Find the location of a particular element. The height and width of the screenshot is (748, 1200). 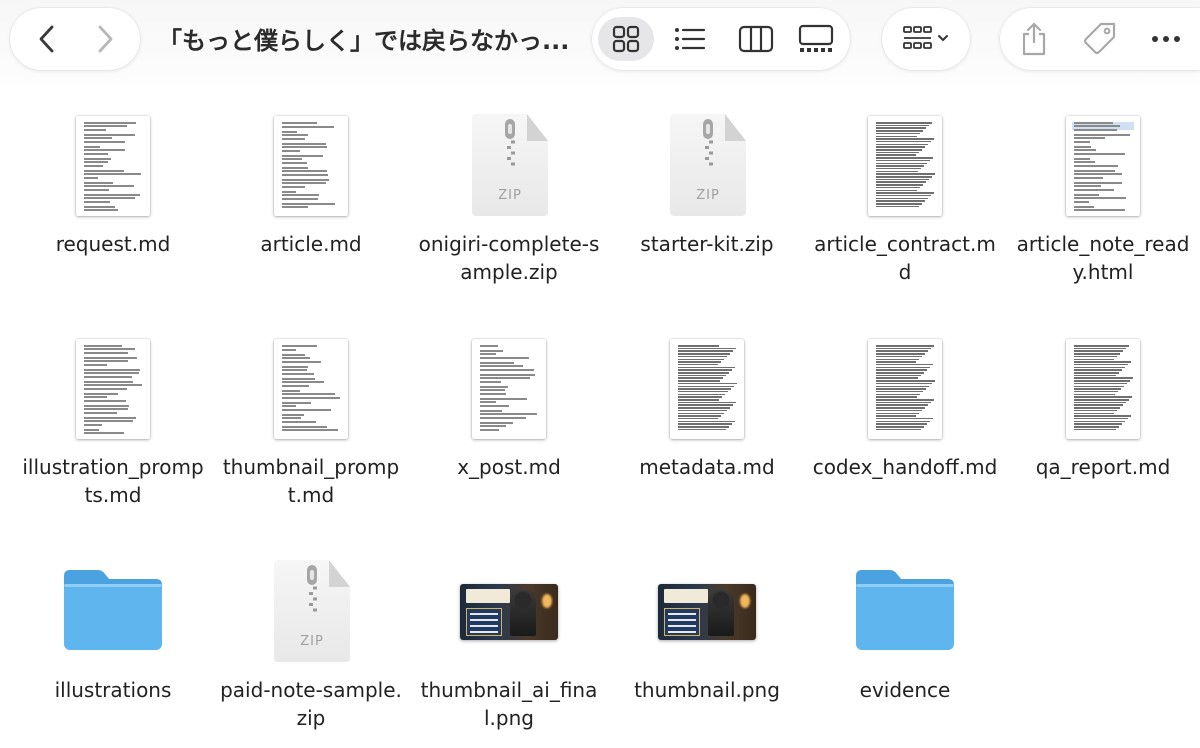

gallery-view-button is located at coordinates (816, 39).